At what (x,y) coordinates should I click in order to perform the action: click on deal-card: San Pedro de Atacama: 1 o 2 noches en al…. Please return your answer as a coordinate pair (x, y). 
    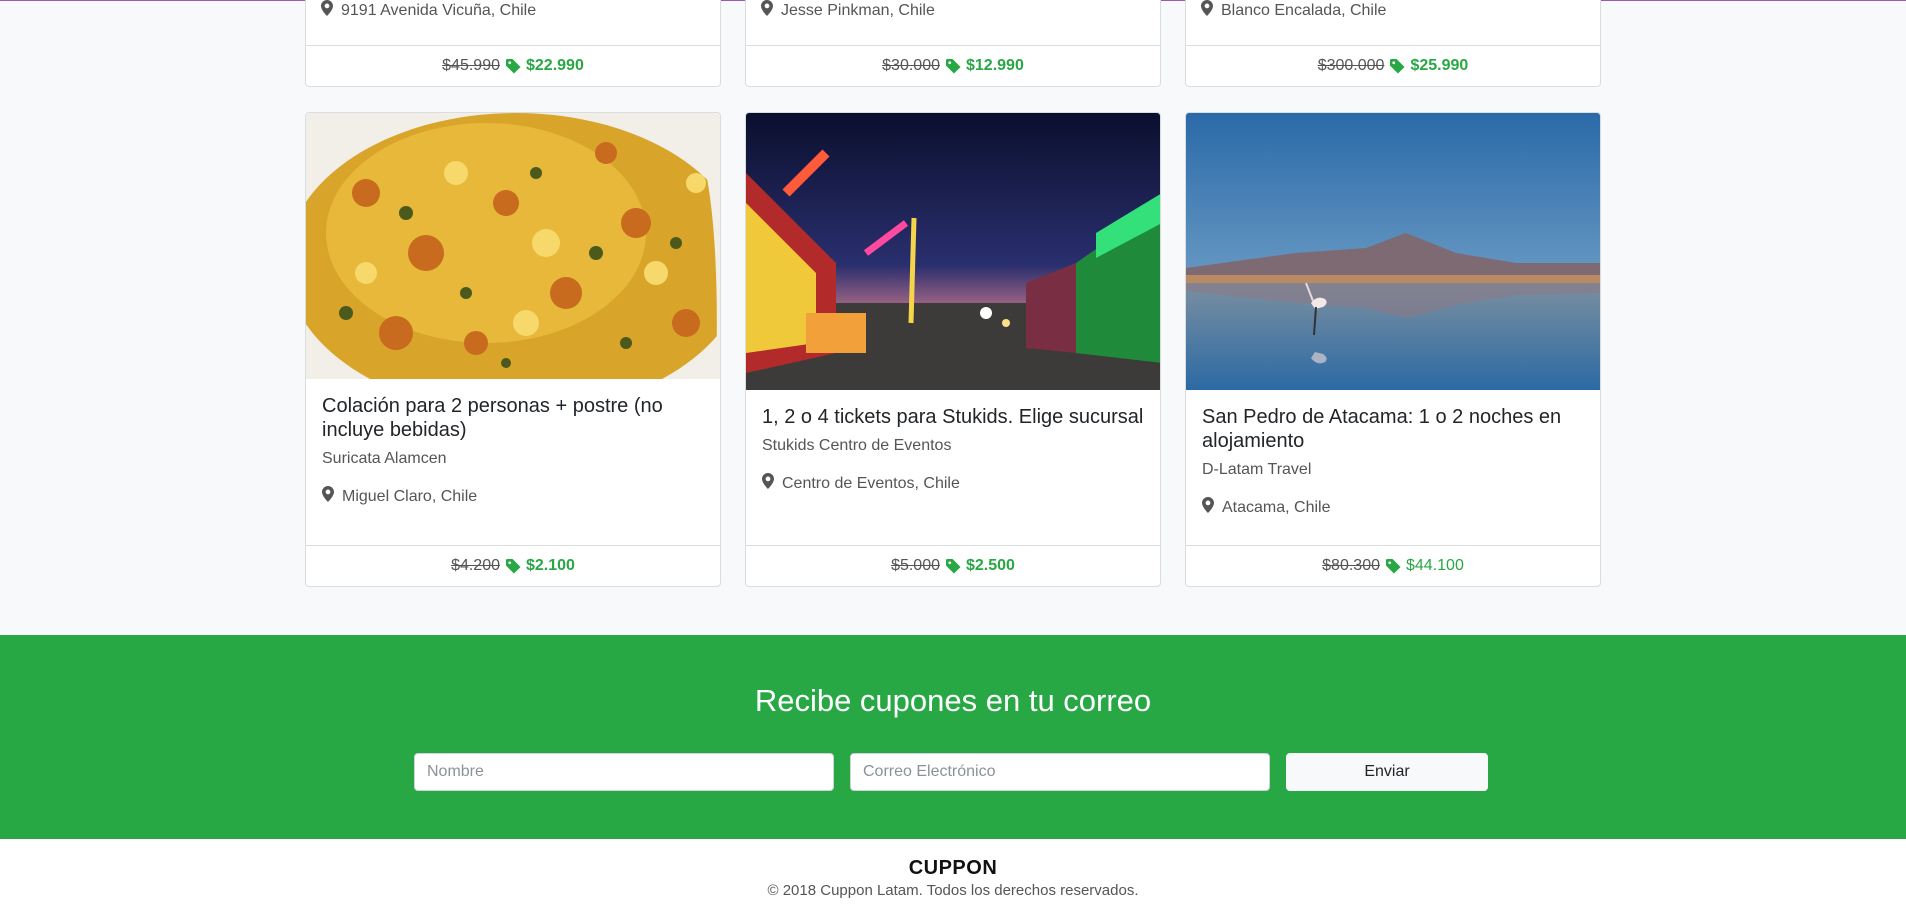
    Looking at the image, I should click on (1393, 349).